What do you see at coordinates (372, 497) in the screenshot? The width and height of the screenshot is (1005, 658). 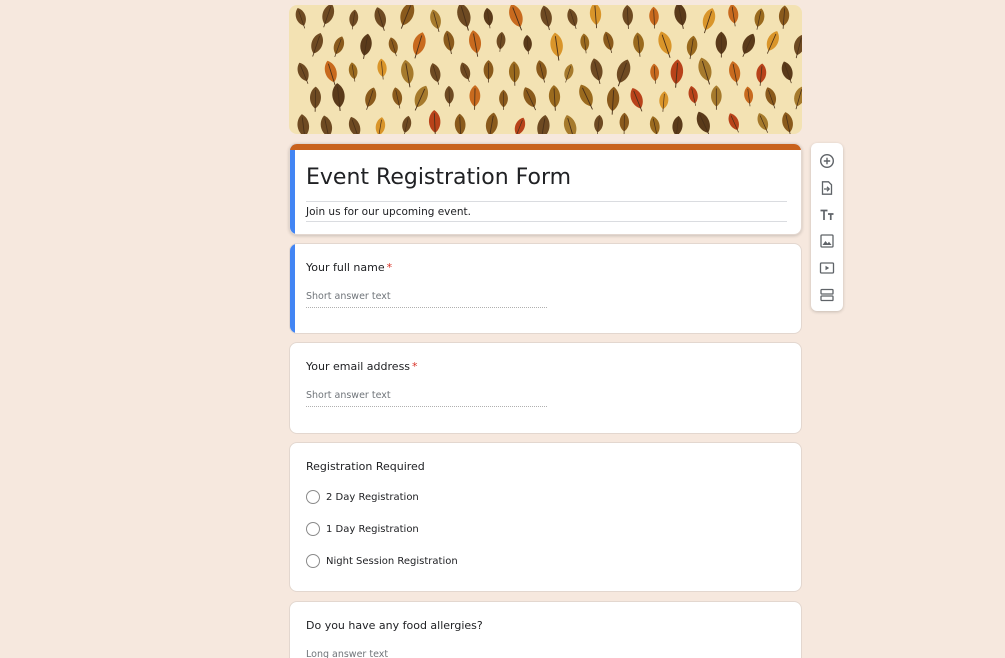 I see `option-label: 2 Day Registration` at bounding box center [372, 497].